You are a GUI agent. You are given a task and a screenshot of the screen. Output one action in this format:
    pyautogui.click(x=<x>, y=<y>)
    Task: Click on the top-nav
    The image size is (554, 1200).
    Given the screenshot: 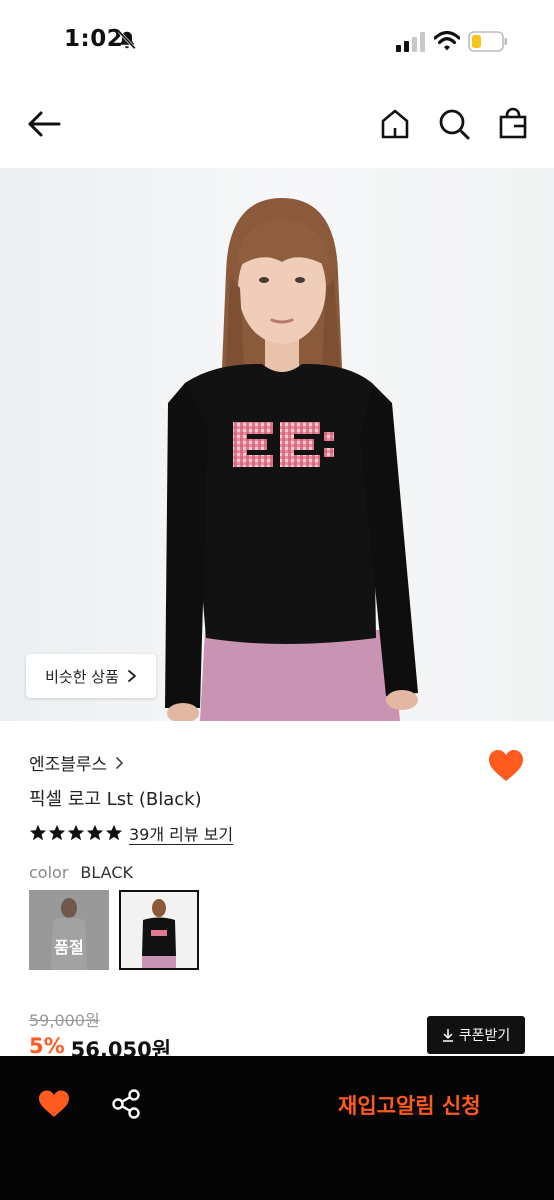 What is the action you would take?
    pyautogui.click(x=277, y=126)
    